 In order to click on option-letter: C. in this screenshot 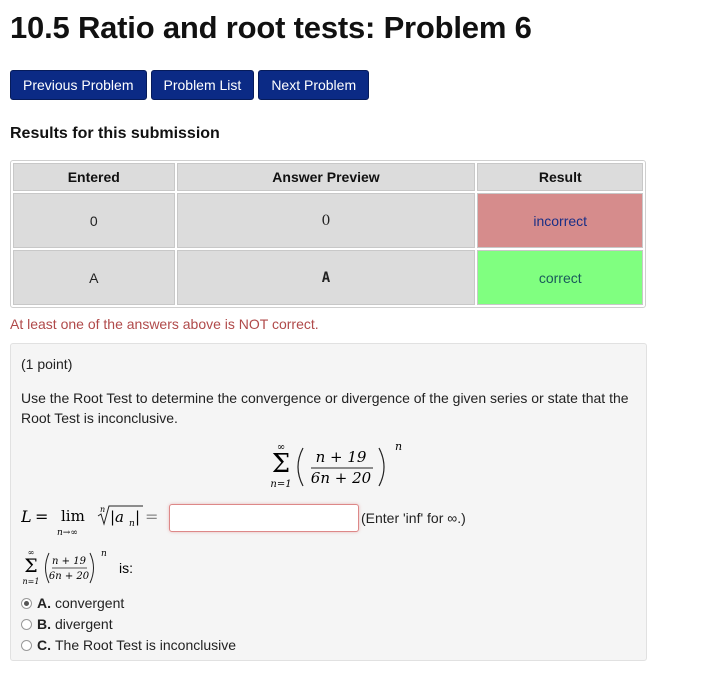, I will do `click(44, 645)`.